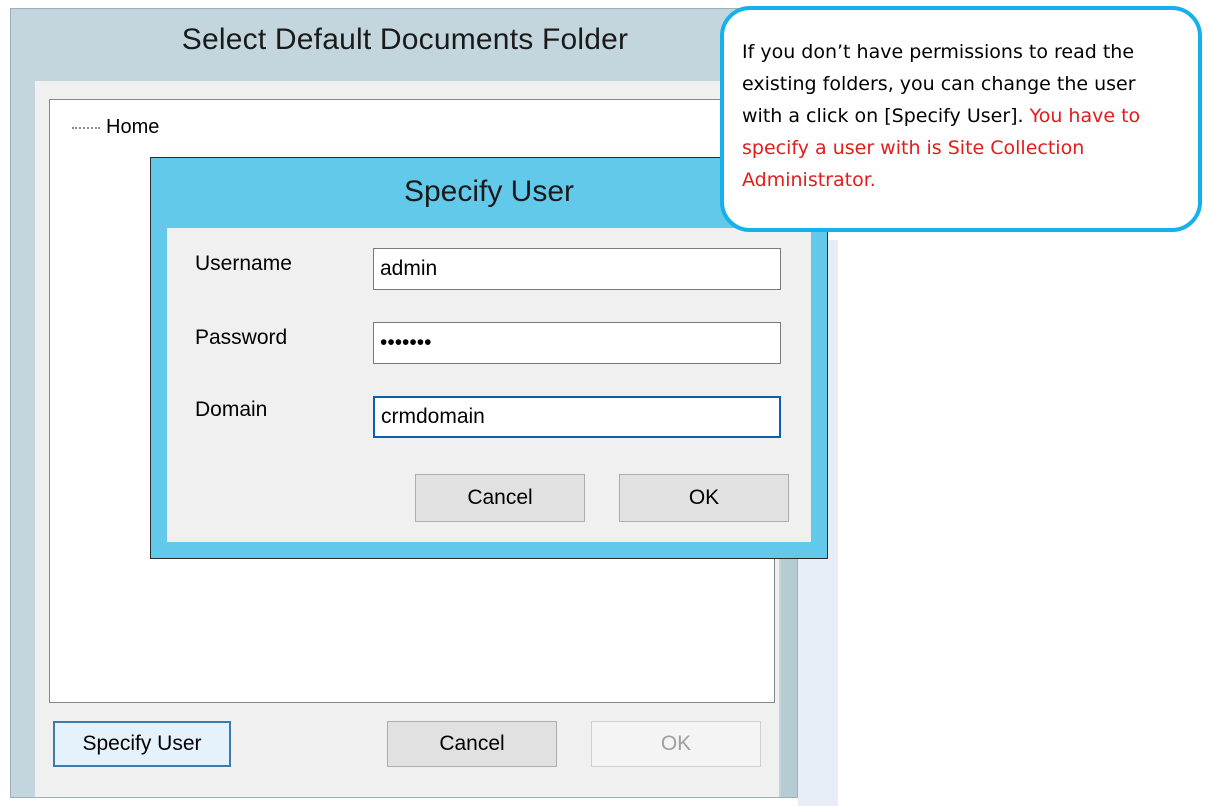  I want to click on password-input, so click(577, 343).